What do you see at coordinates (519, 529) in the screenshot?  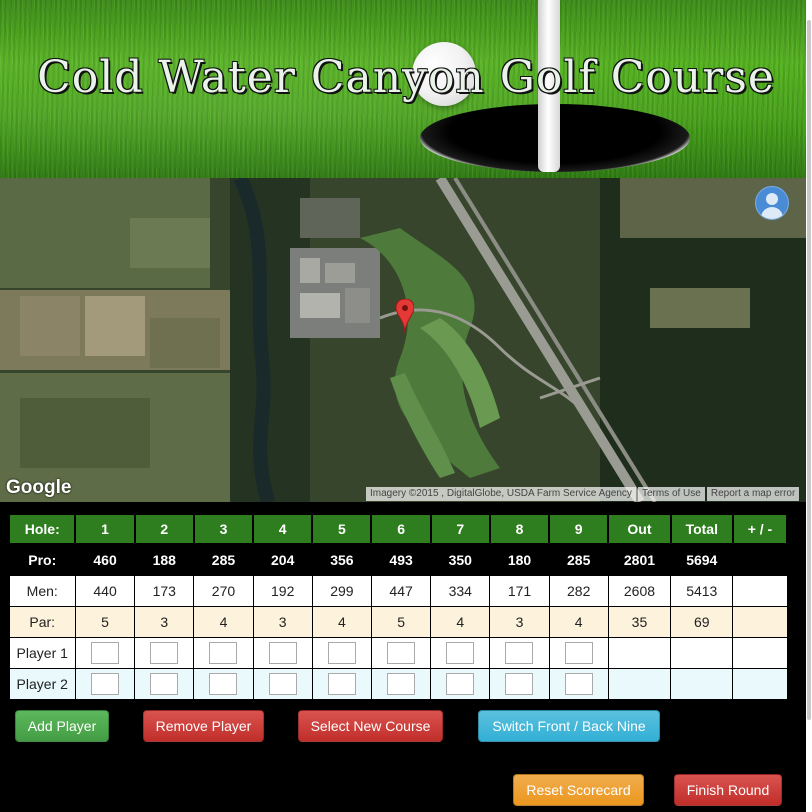 I see `hole-8: 8` at bounding box center [519, 529].